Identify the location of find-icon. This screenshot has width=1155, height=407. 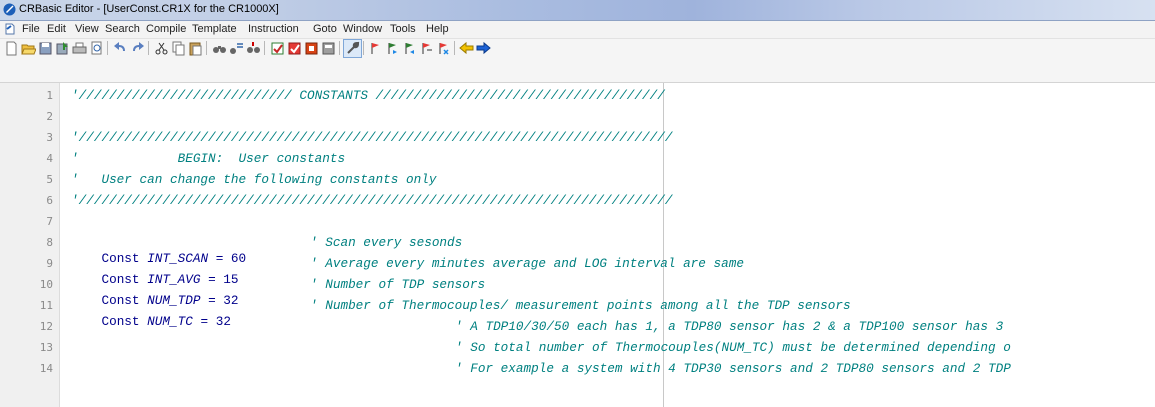
(219, 48).